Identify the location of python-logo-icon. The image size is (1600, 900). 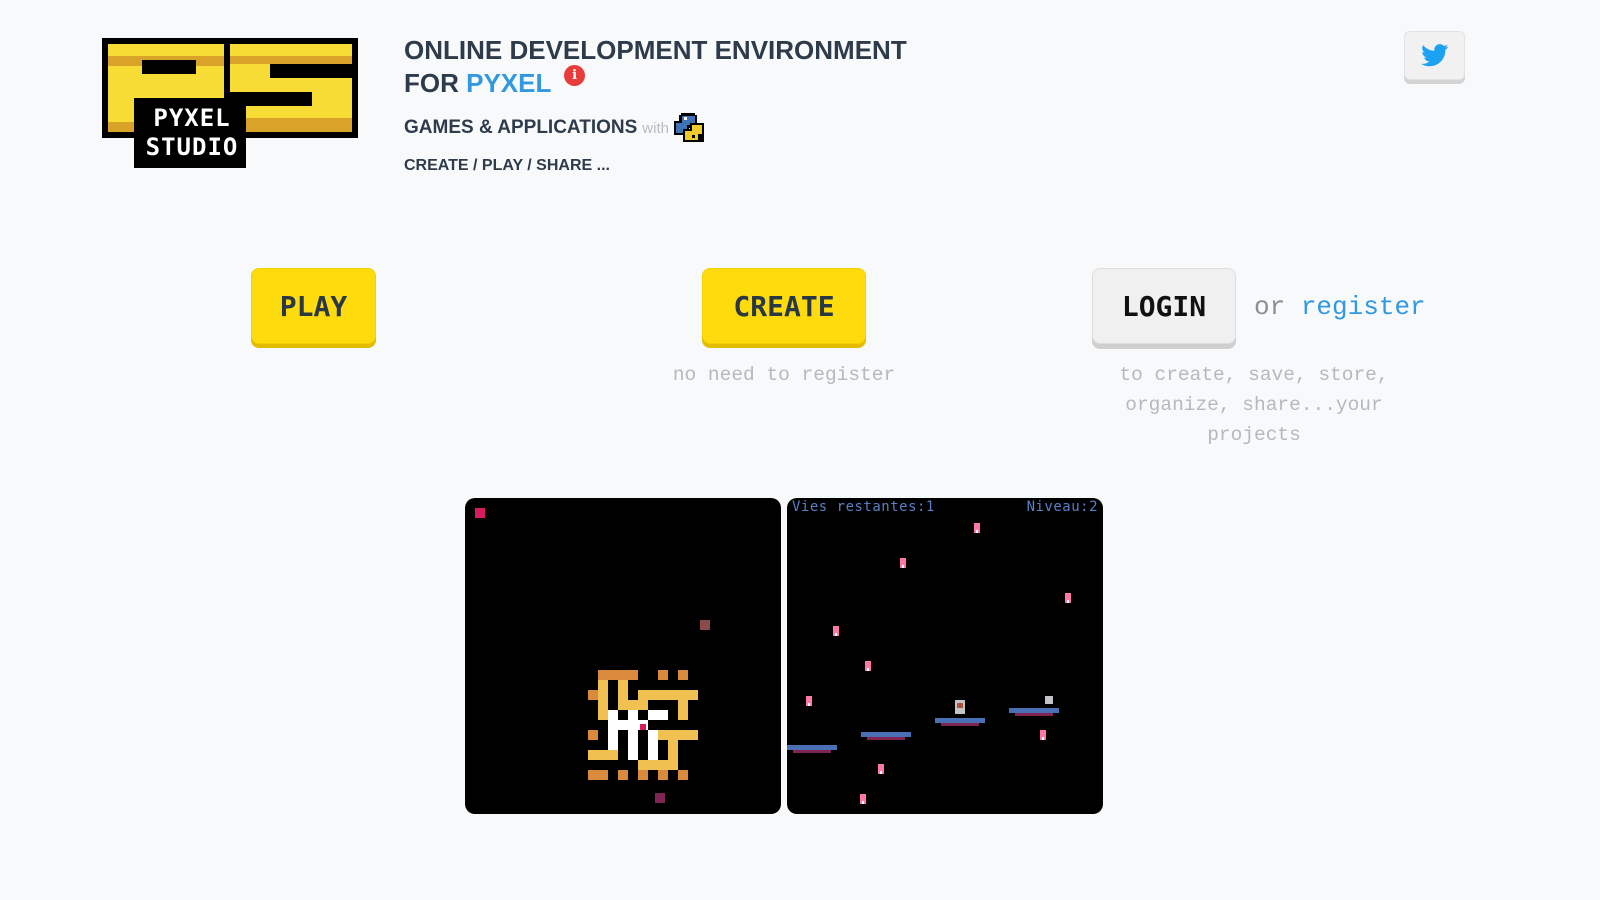
(688, 127).